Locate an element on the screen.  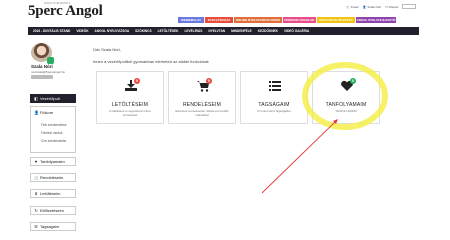
sidebar-item-dashboard: ◧ Vezérlőpult is located at coordinates (53, 98).